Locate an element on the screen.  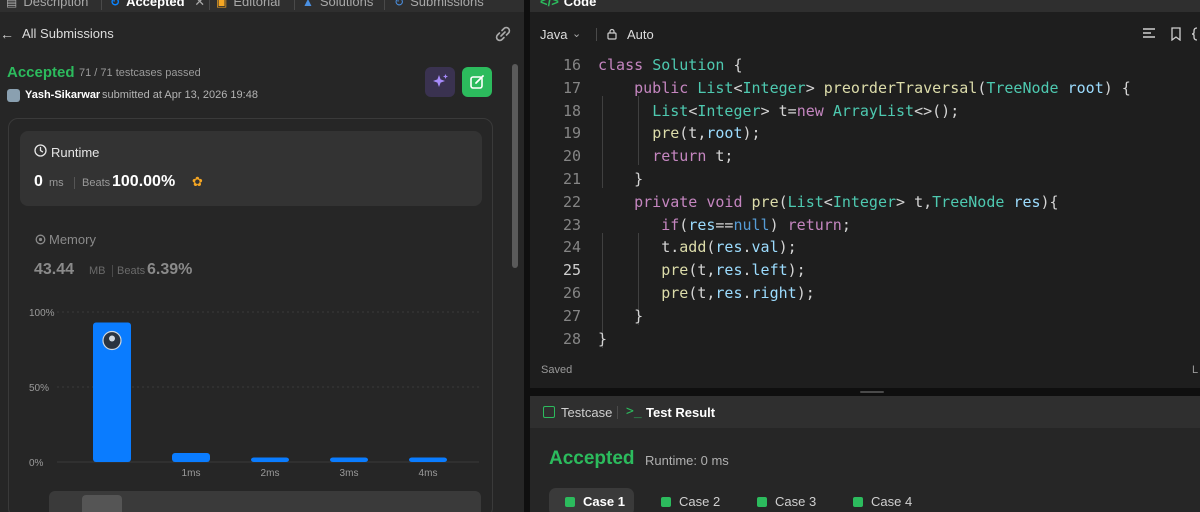
chart-range-scroller is located at coordinates (265, 501).